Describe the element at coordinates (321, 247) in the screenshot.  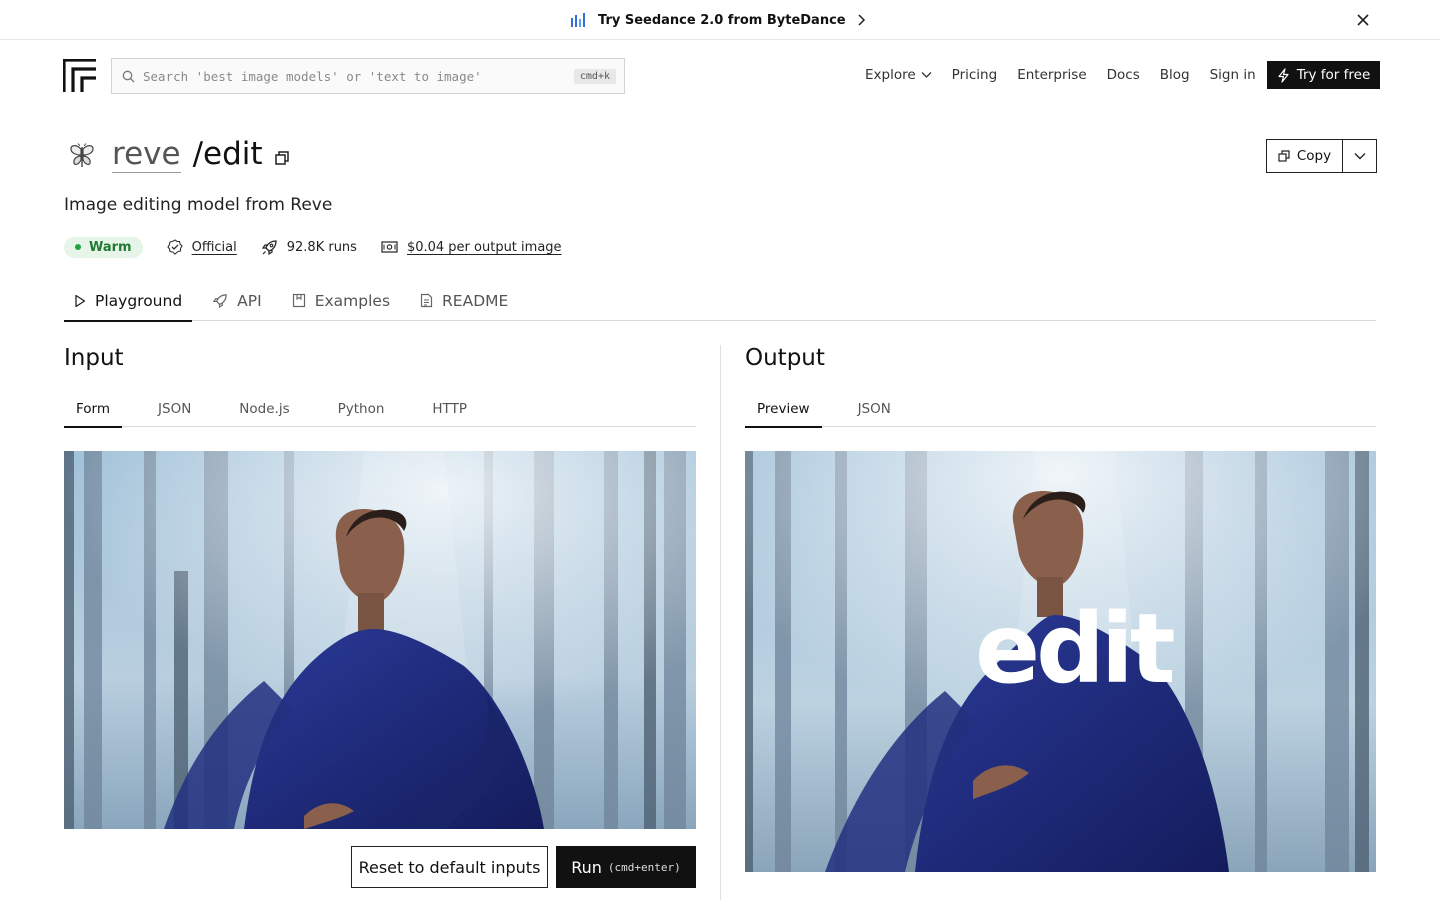
I see `runs-label: 92.8K runs` at that location.